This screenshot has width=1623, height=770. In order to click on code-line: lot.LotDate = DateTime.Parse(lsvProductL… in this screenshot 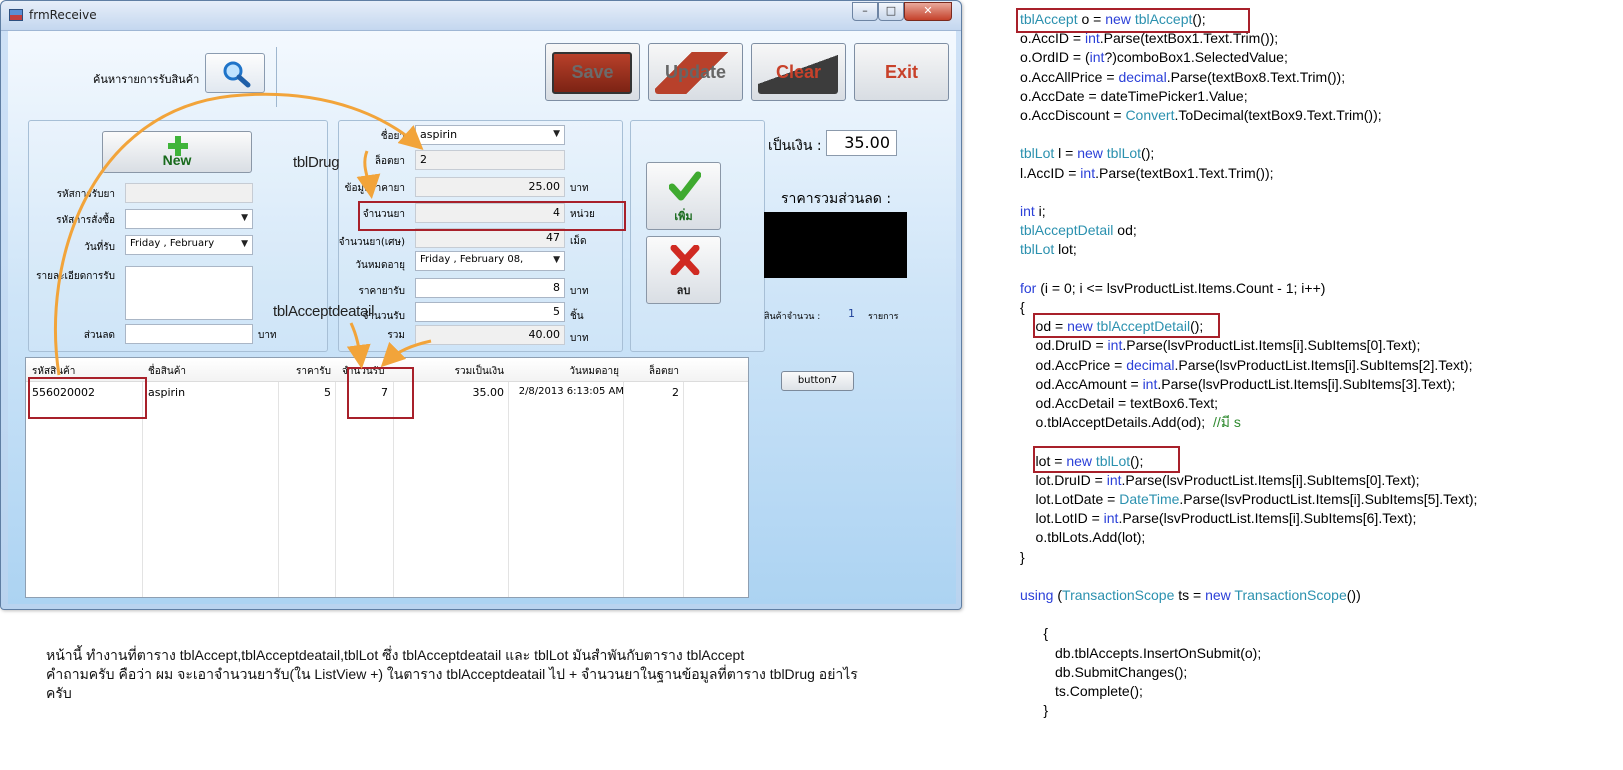, I will do `click(1249, 499)`.